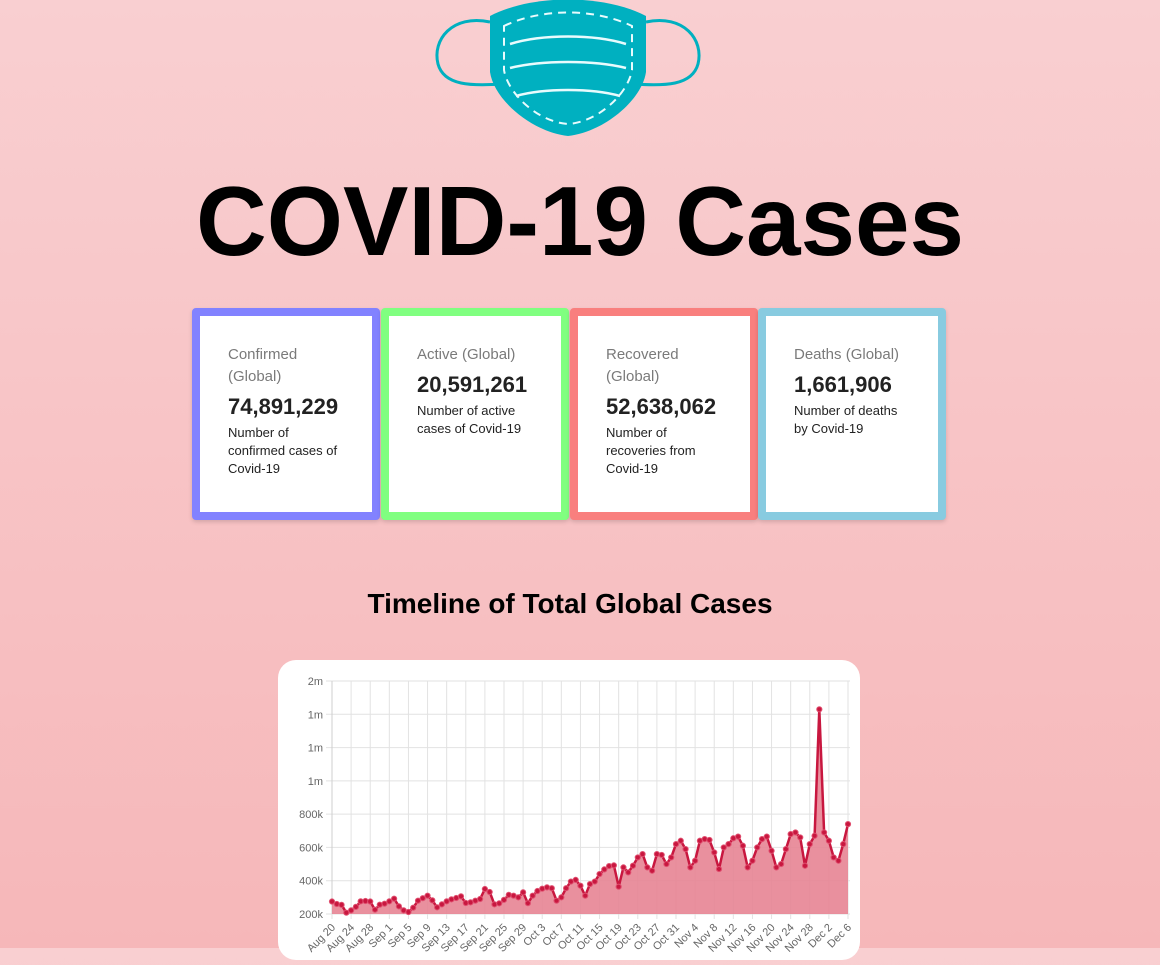 The image size is (1160, 965). What do you see at coordinates (651, 450) in the screenshot?
I see `recovered-description: Number of recoveries from Covid-19` at bounding box center [651, 450].